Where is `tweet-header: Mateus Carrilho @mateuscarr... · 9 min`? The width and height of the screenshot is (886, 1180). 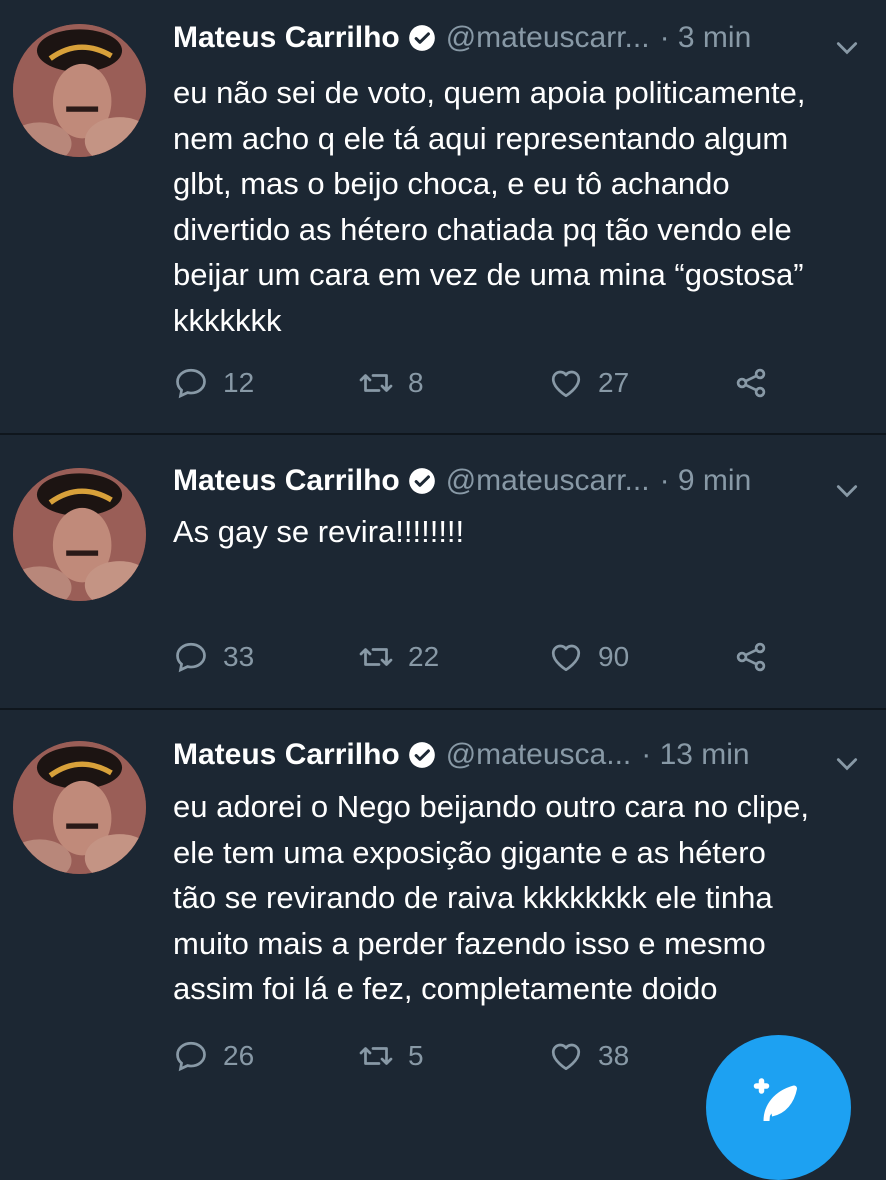 tweet-header: Mateus Carrilho @mateuscarr... · 9 min is located at coordinates (462, 481).